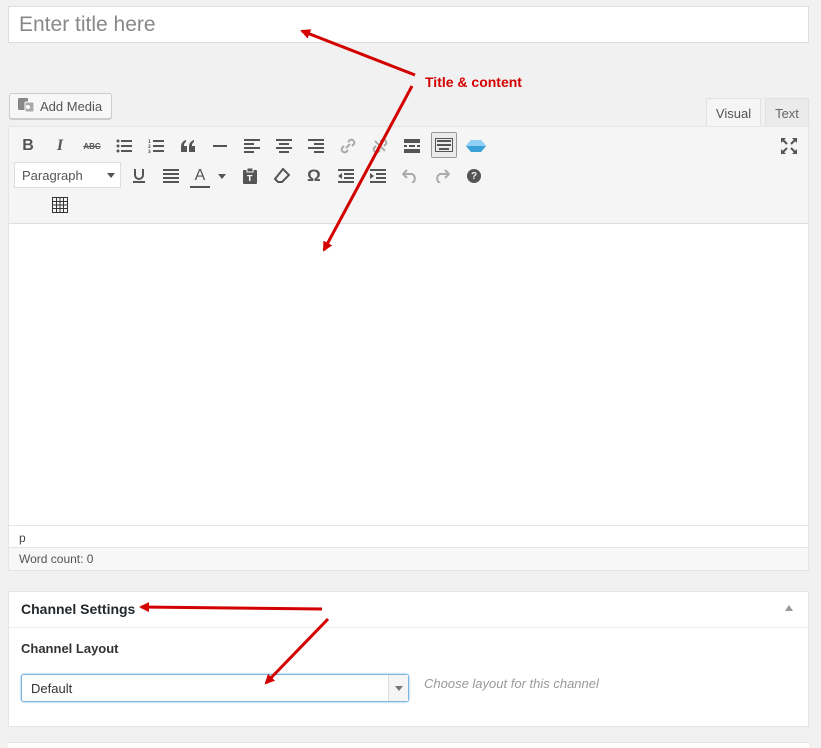 This screenshot has height=748, width=821. Describe the element at coordinates (789, 146) in the screenshot. I see `fullscreen-icon` at that location.